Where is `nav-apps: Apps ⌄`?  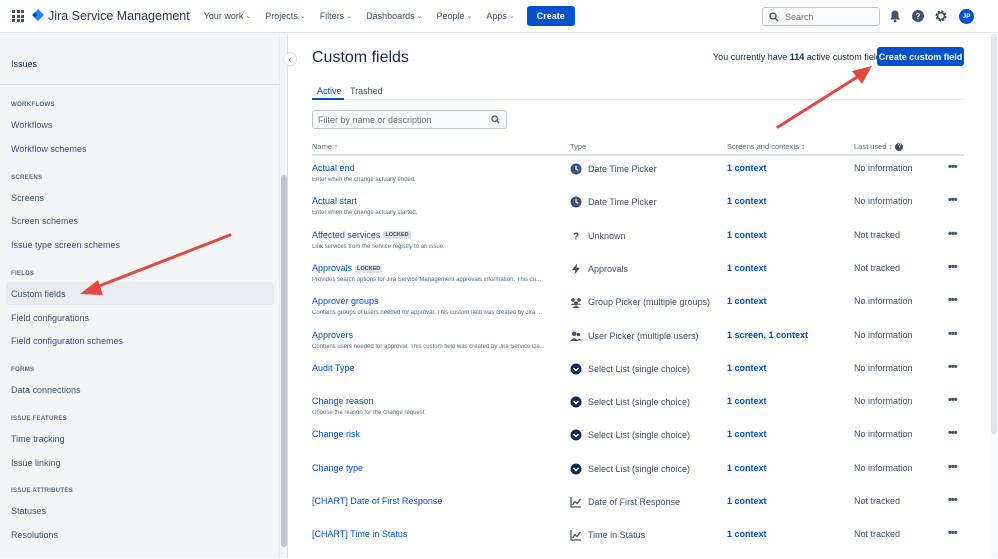 nav-apps: Apps ⌄ is located at coordinates (500, 16).